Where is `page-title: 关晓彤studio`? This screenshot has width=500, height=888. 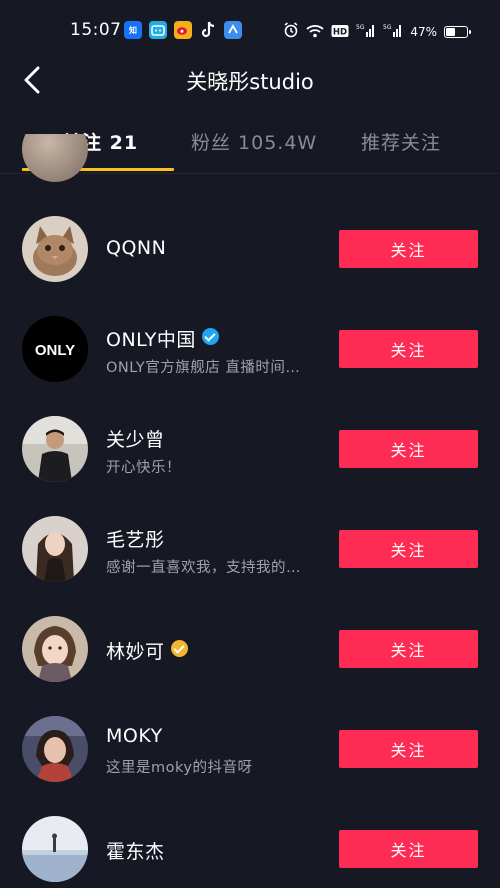 page-title: 关晓彤studio is located at coordinates (250, 82).